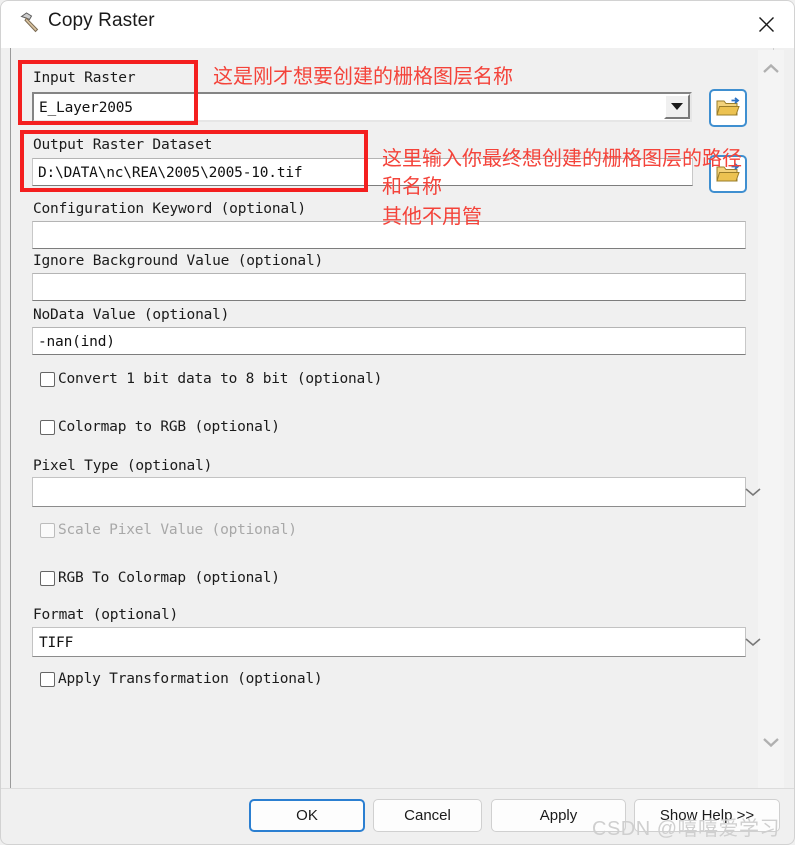  What do you see at coordinates (686, 829) in the screenshot?
I see `csdn-watermark: CSDN @嘻嘻爱学习` at bounding box center [686, 829].